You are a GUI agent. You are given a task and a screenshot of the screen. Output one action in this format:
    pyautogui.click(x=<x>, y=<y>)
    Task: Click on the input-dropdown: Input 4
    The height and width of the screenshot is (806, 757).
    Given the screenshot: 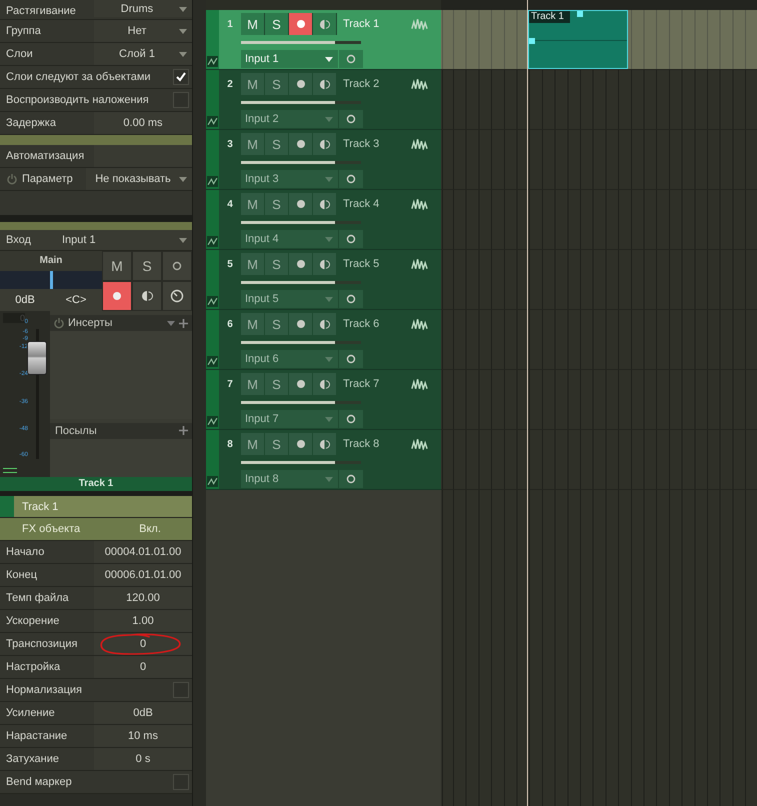 What is the action you would take?
    pyautogui.click(x=289, y=239)
    